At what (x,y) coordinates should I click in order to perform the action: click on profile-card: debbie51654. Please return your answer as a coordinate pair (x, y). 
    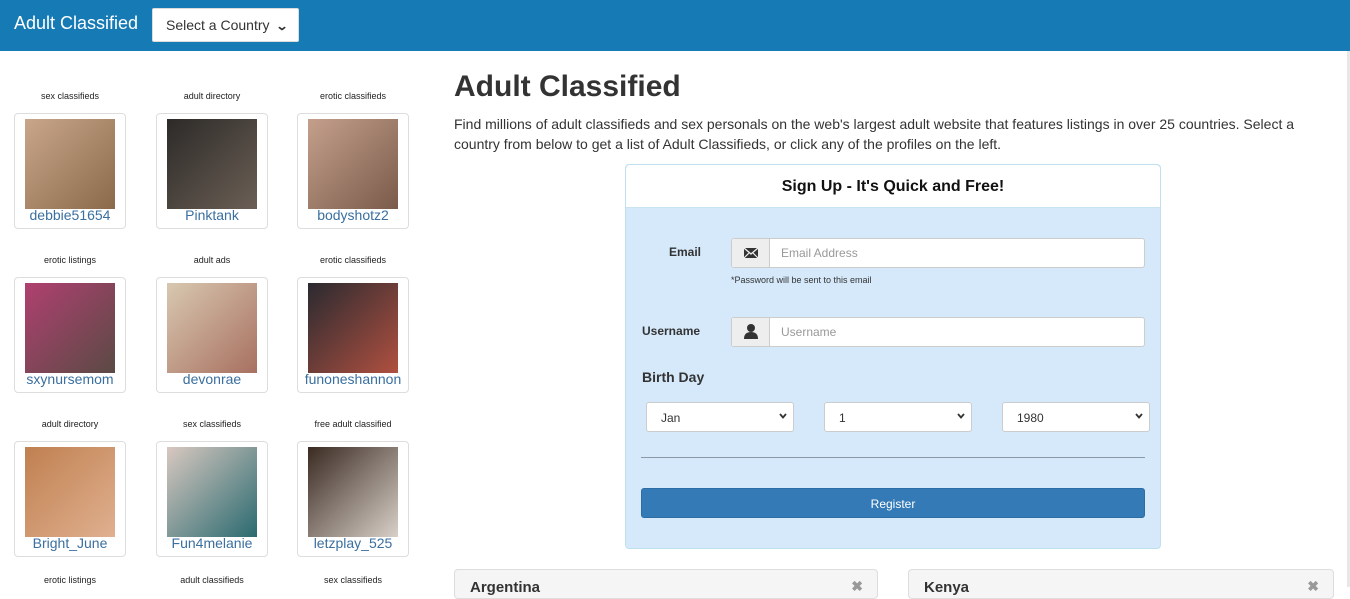
    Looking at the image, I should click on (70, 171).